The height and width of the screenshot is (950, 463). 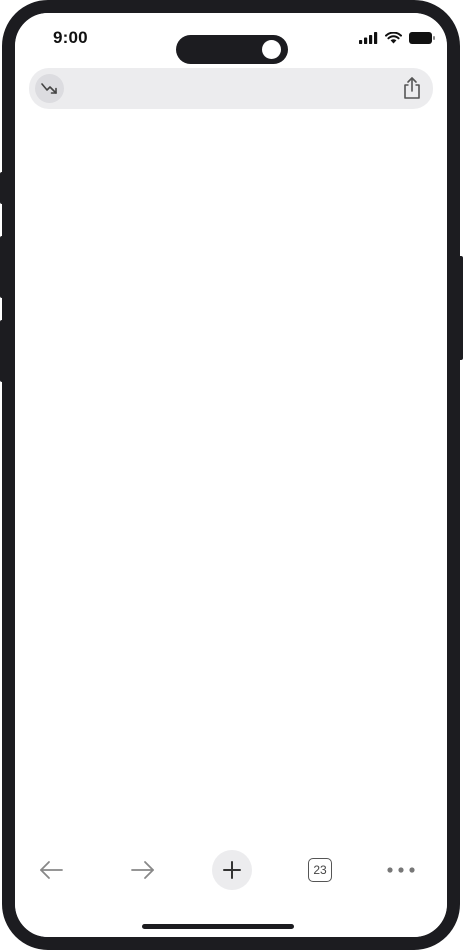 I want to click on trending-down-icon, so click(x=48, y=88).